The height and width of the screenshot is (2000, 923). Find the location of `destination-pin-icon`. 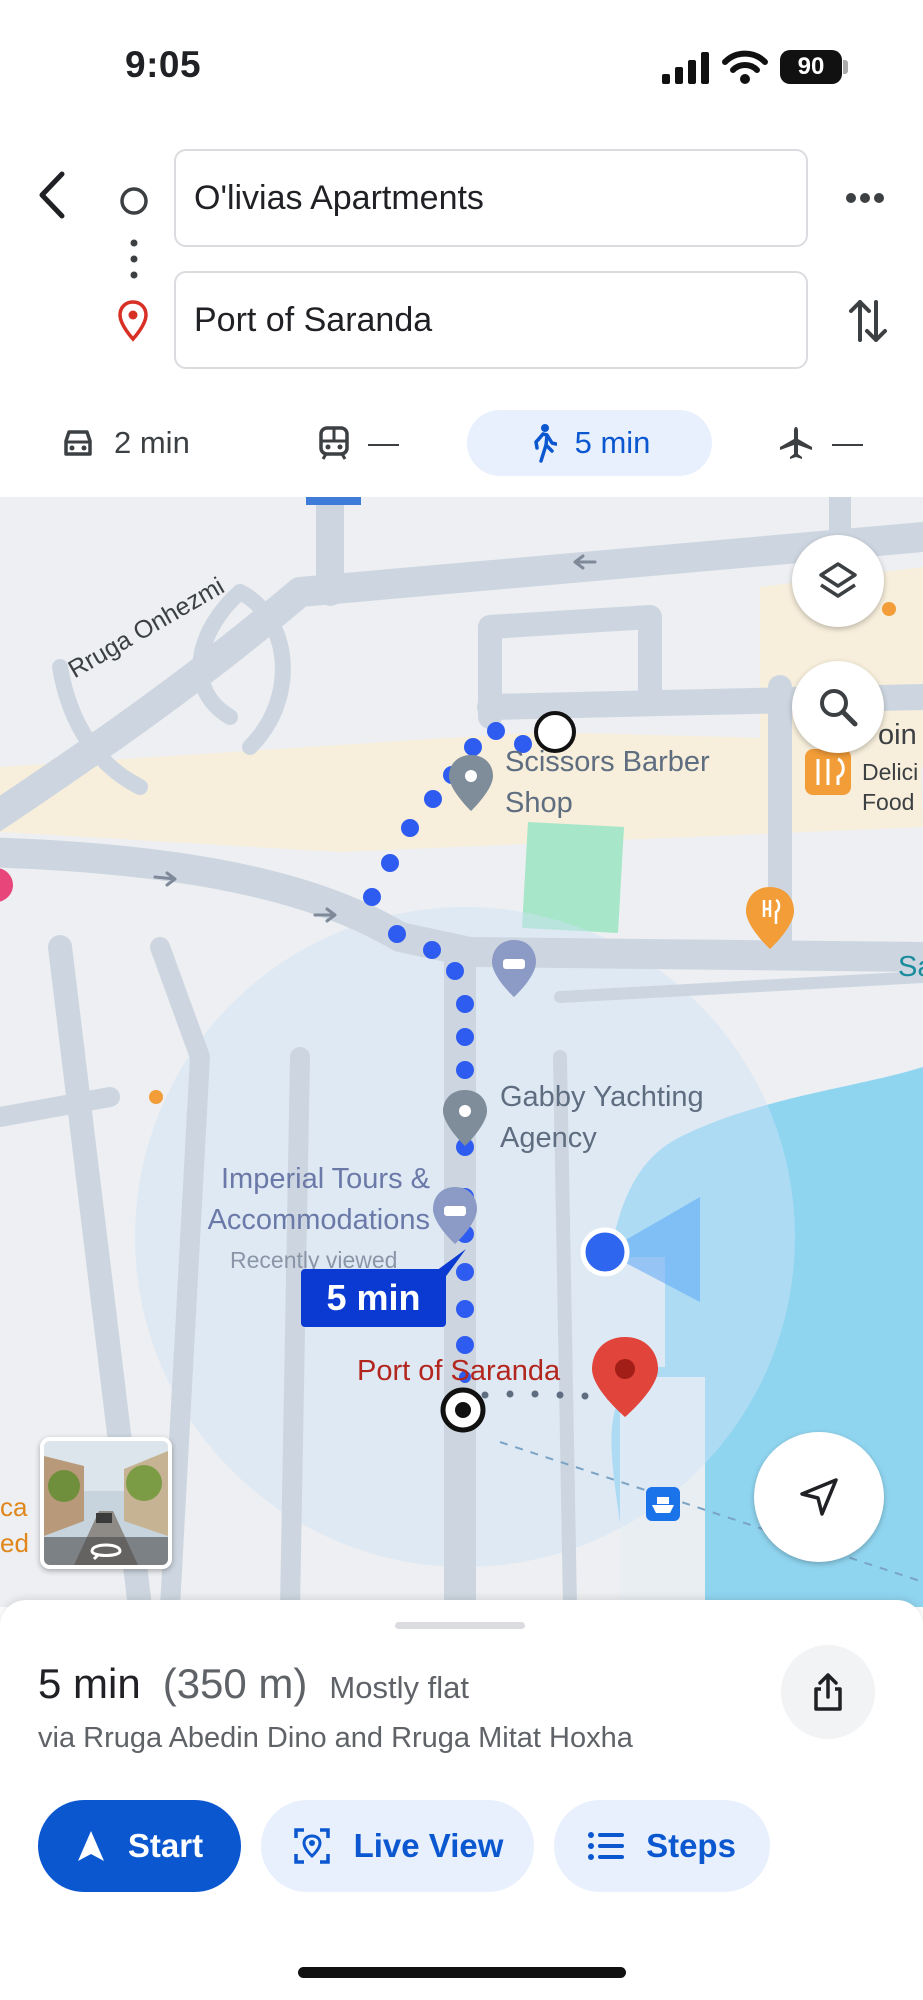

destination-pin-icon is located at coordinates (133, 321).